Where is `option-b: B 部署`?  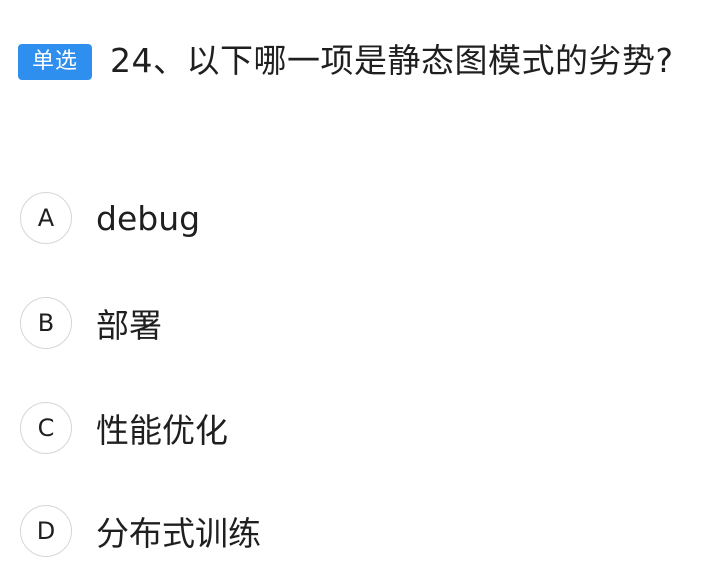 option-b: B 部署 is located at coordinates (340, 323).